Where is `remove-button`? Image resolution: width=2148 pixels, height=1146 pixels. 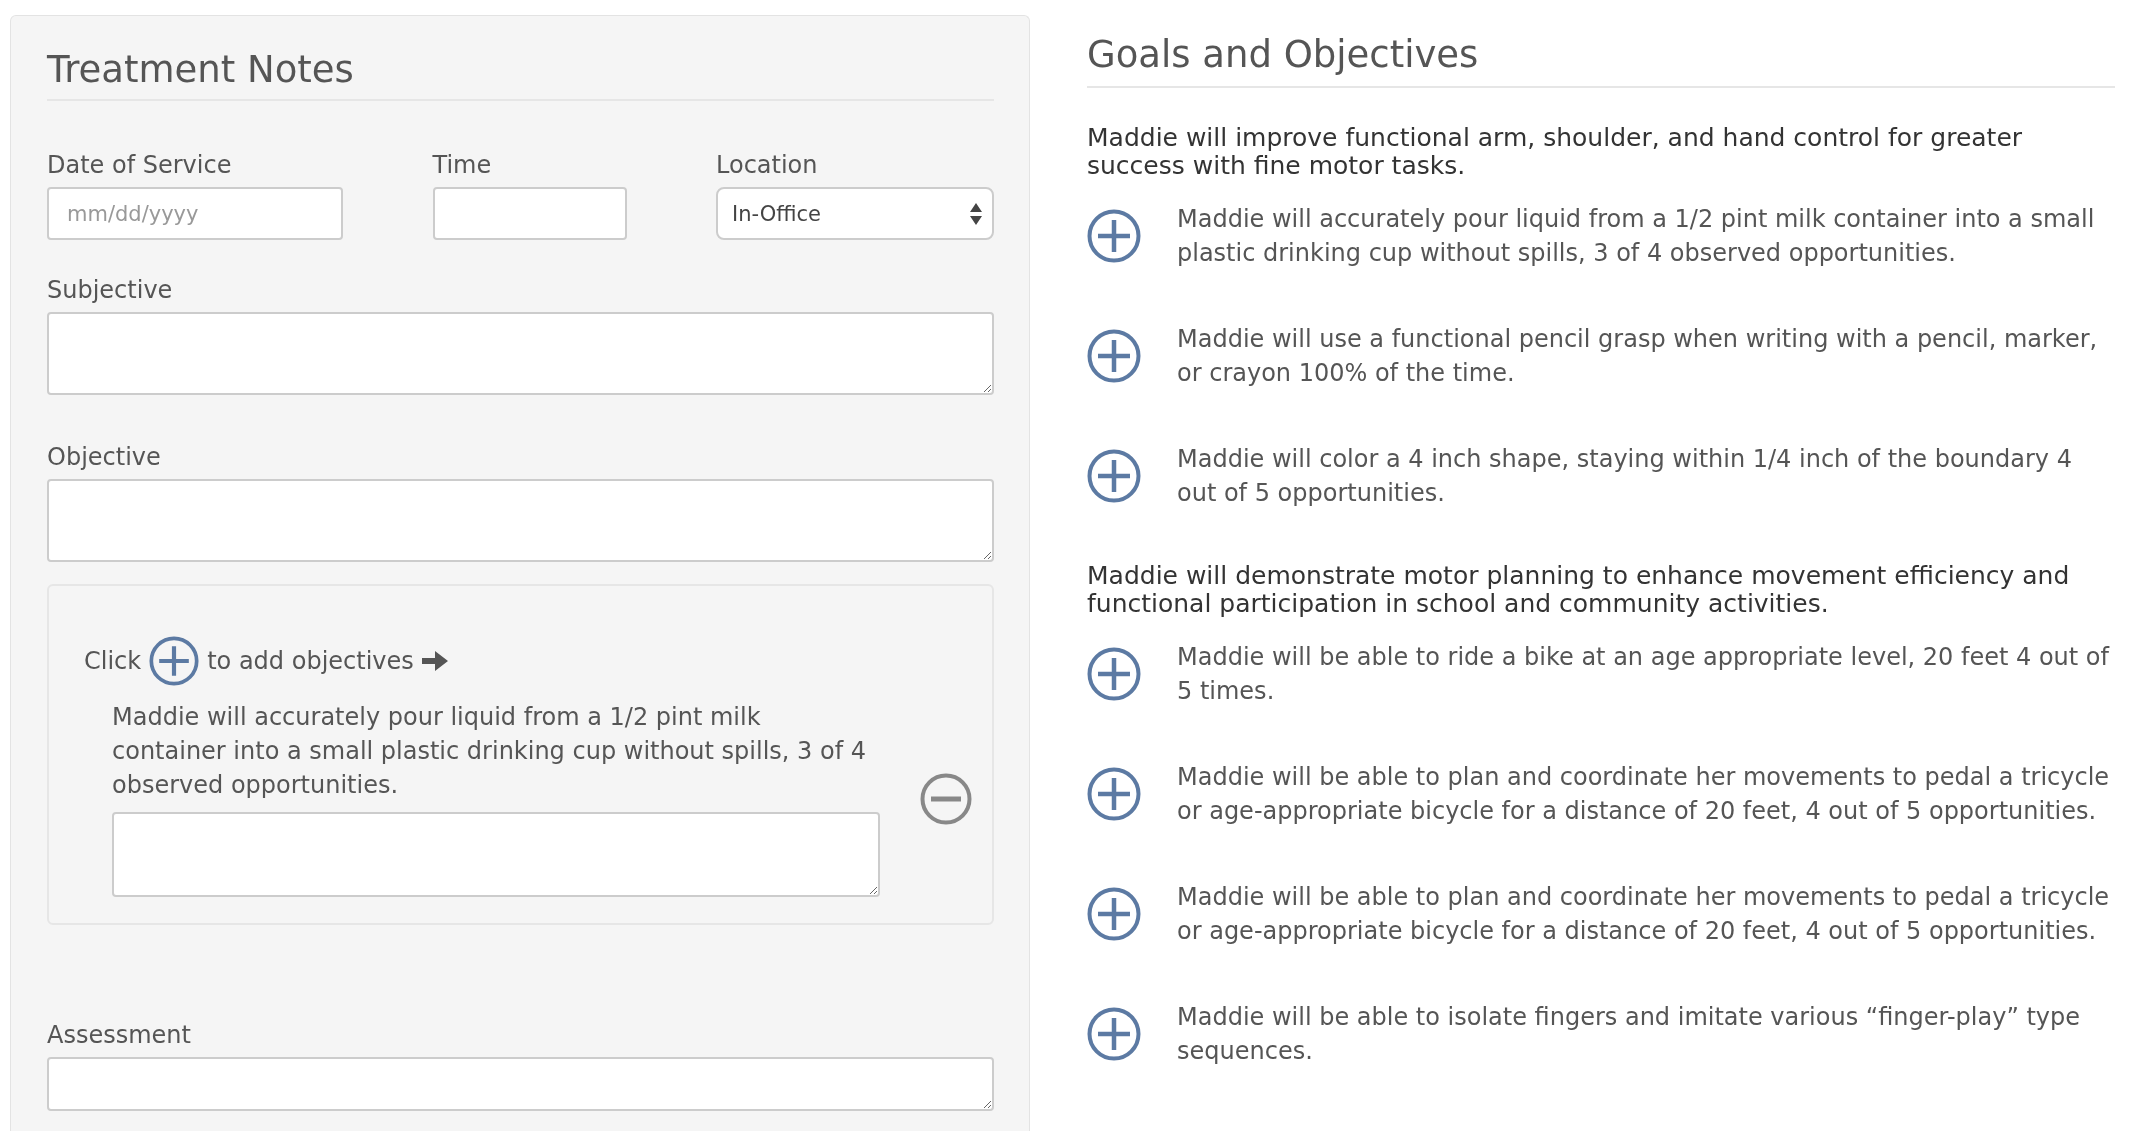
remove-button is located at coordinates (946, 798).